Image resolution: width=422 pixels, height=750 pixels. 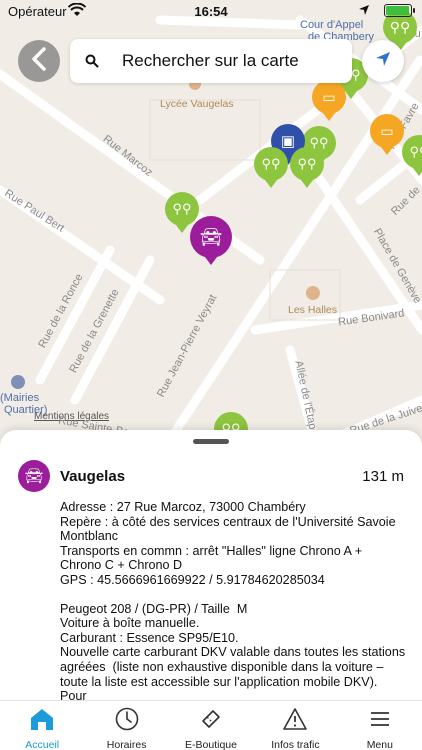 I want to click on tab-e-boutique: E-Boutique, so click(x=211, y=725).